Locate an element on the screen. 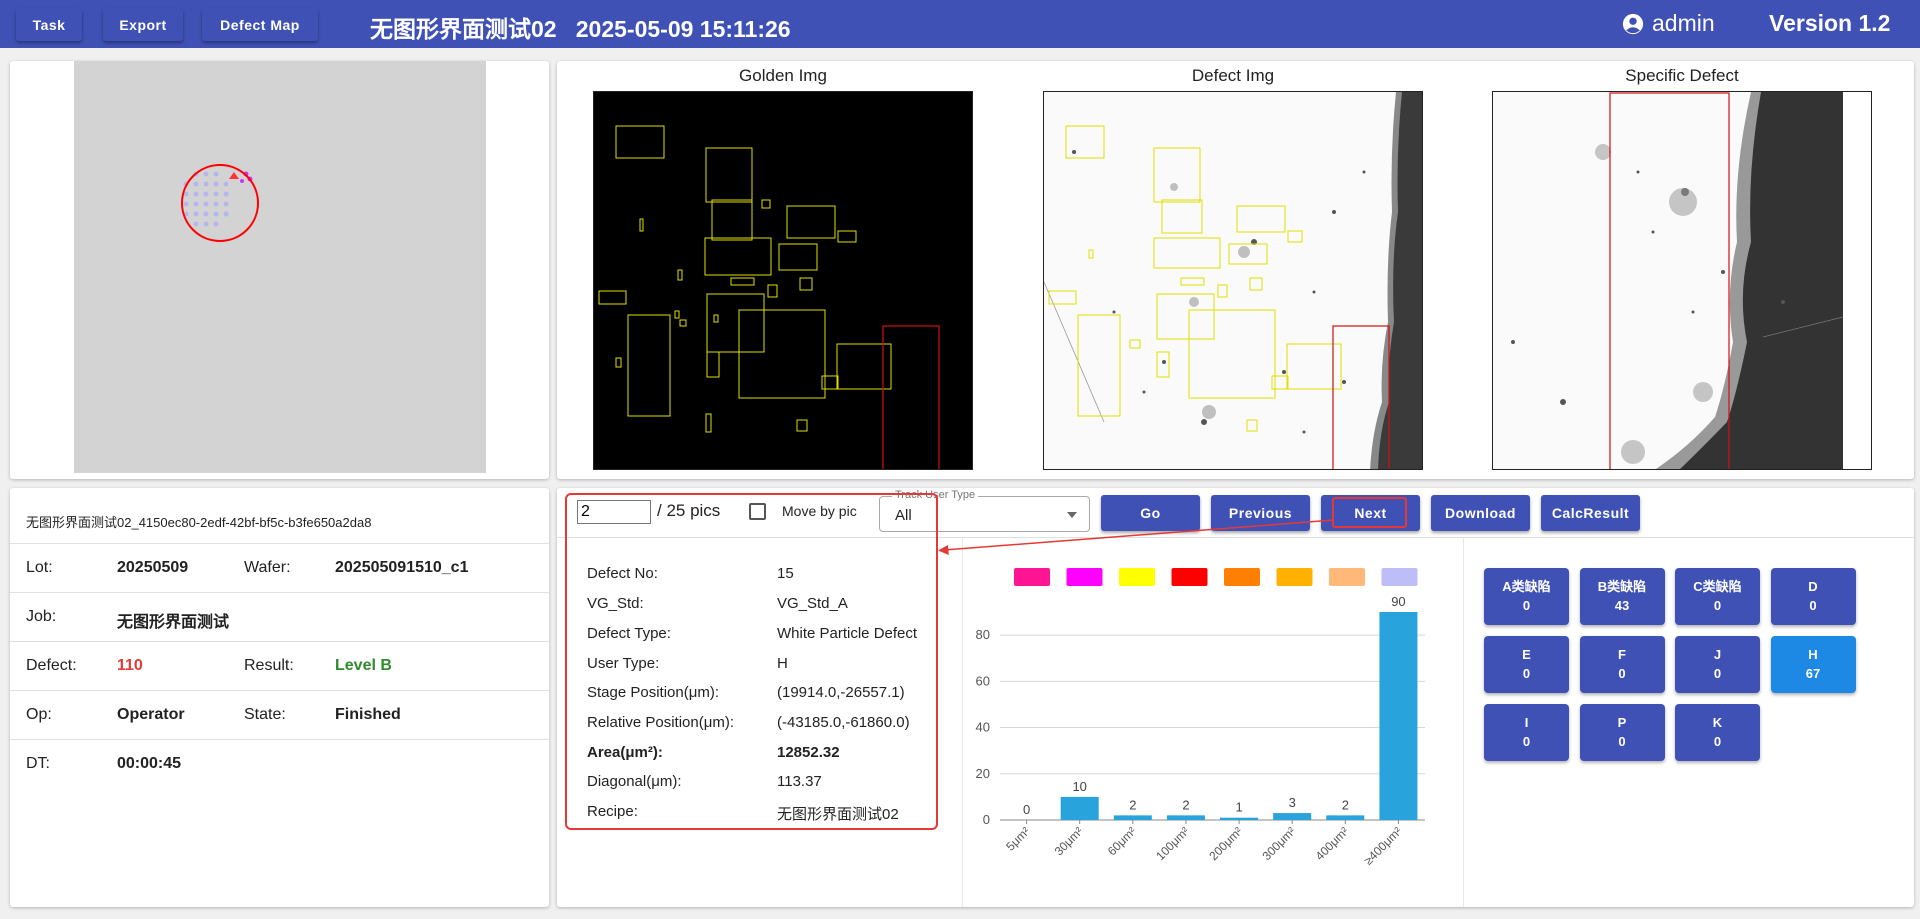  relative-position-value: (-43185.0,-61860.0) is located at coordinates (843, 722).